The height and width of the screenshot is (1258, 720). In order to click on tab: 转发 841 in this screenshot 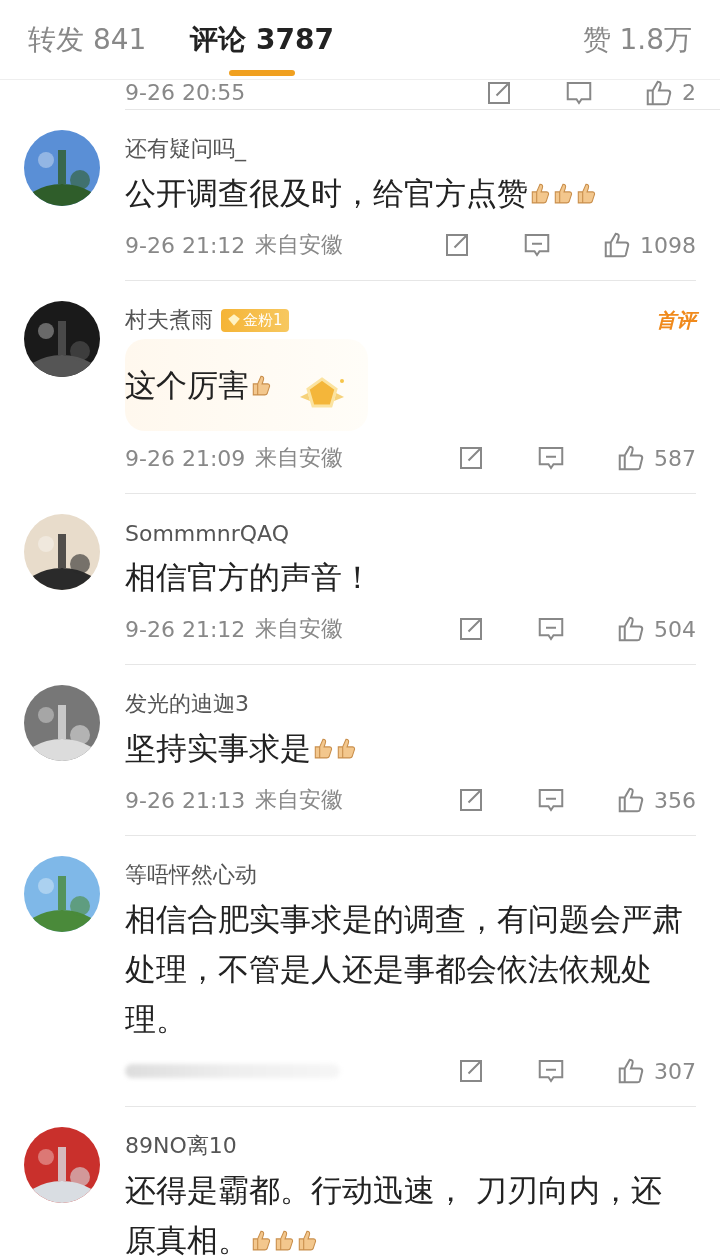, I will do `click(87, 40)`.